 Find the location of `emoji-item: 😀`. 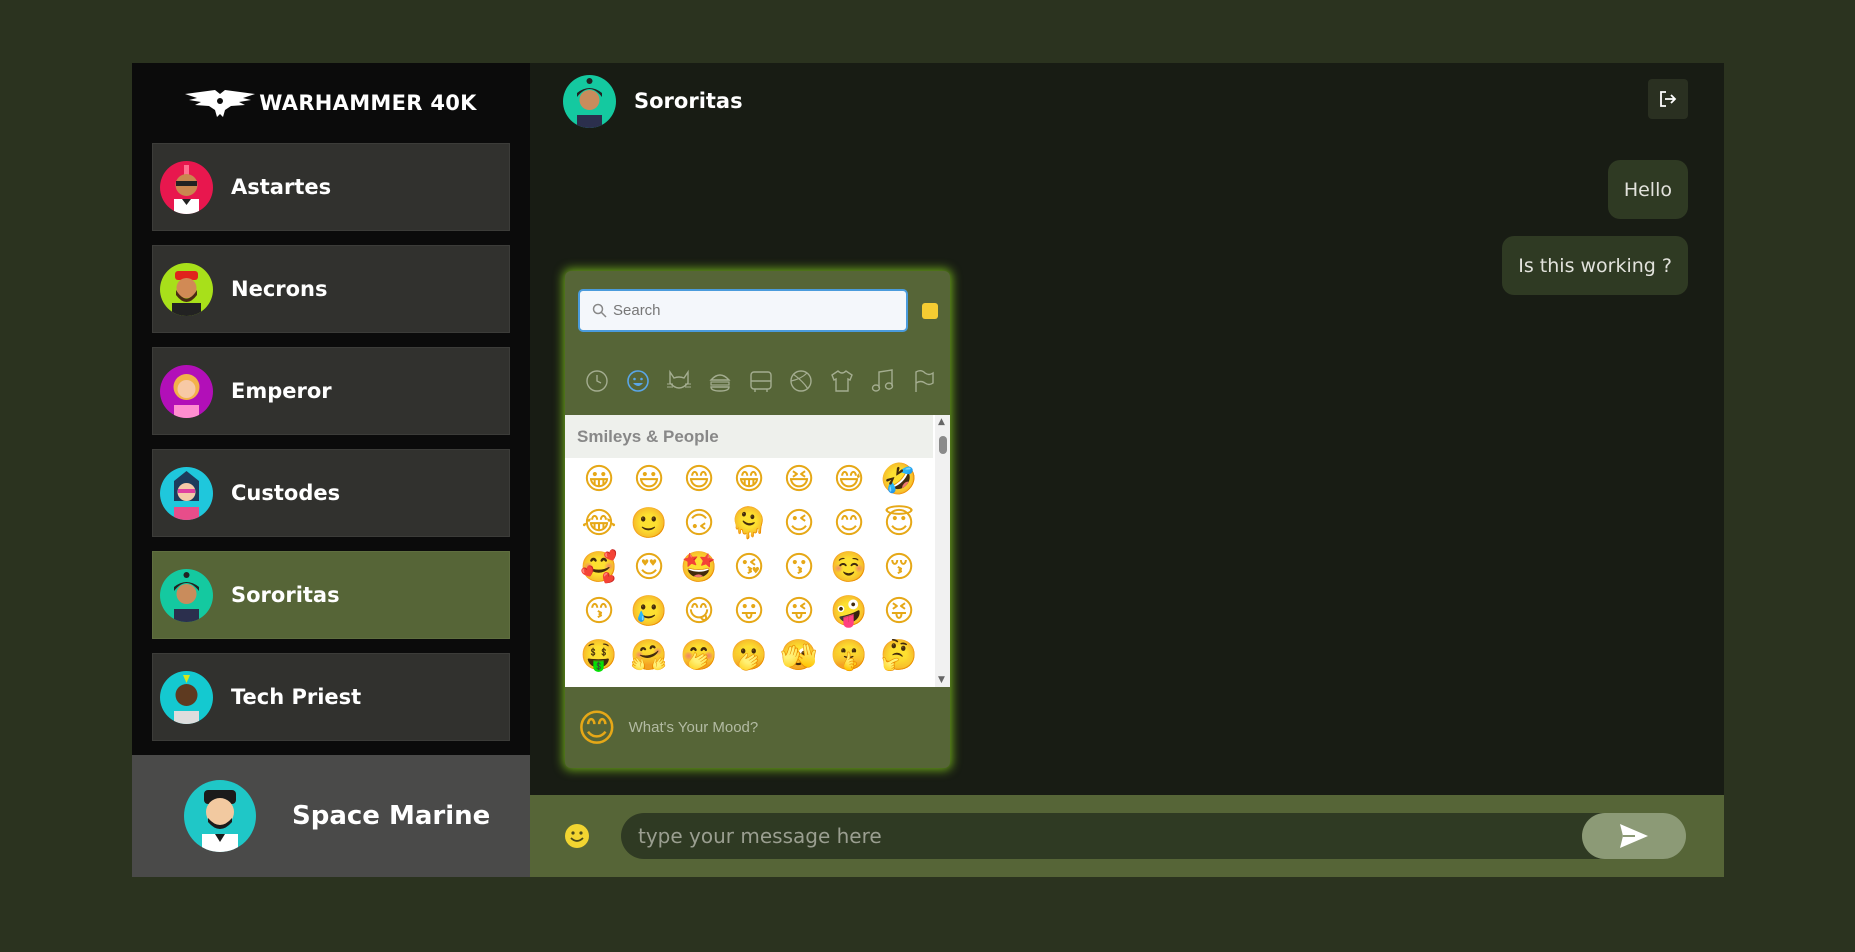

emoji-item: 😀 is located at coordinates (599, 480).